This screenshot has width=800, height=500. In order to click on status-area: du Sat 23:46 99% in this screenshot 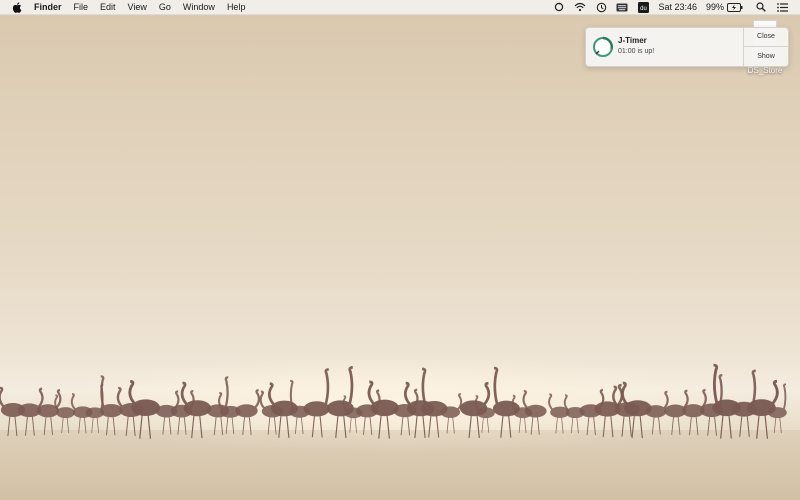, I will do `click(666, 7)`.